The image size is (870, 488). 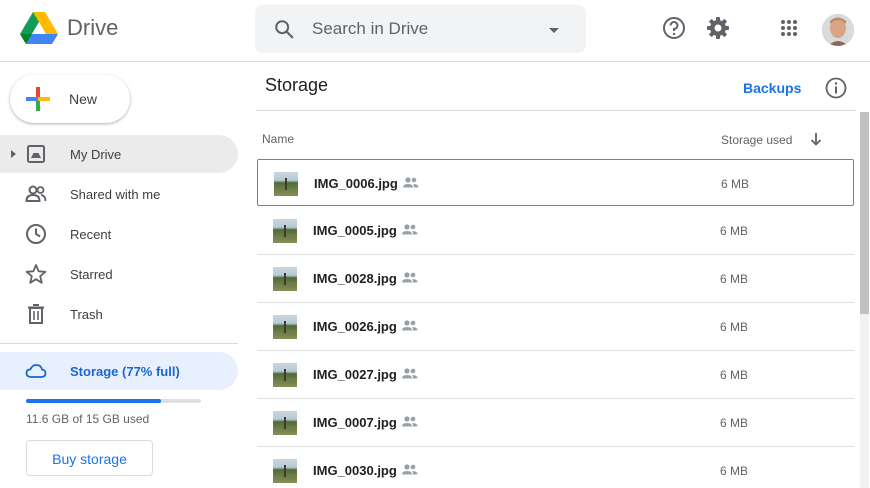 What do you see at coordinates (284, 29) in the screenshot?
I see `search-icon` at bounding box center [284, 29].